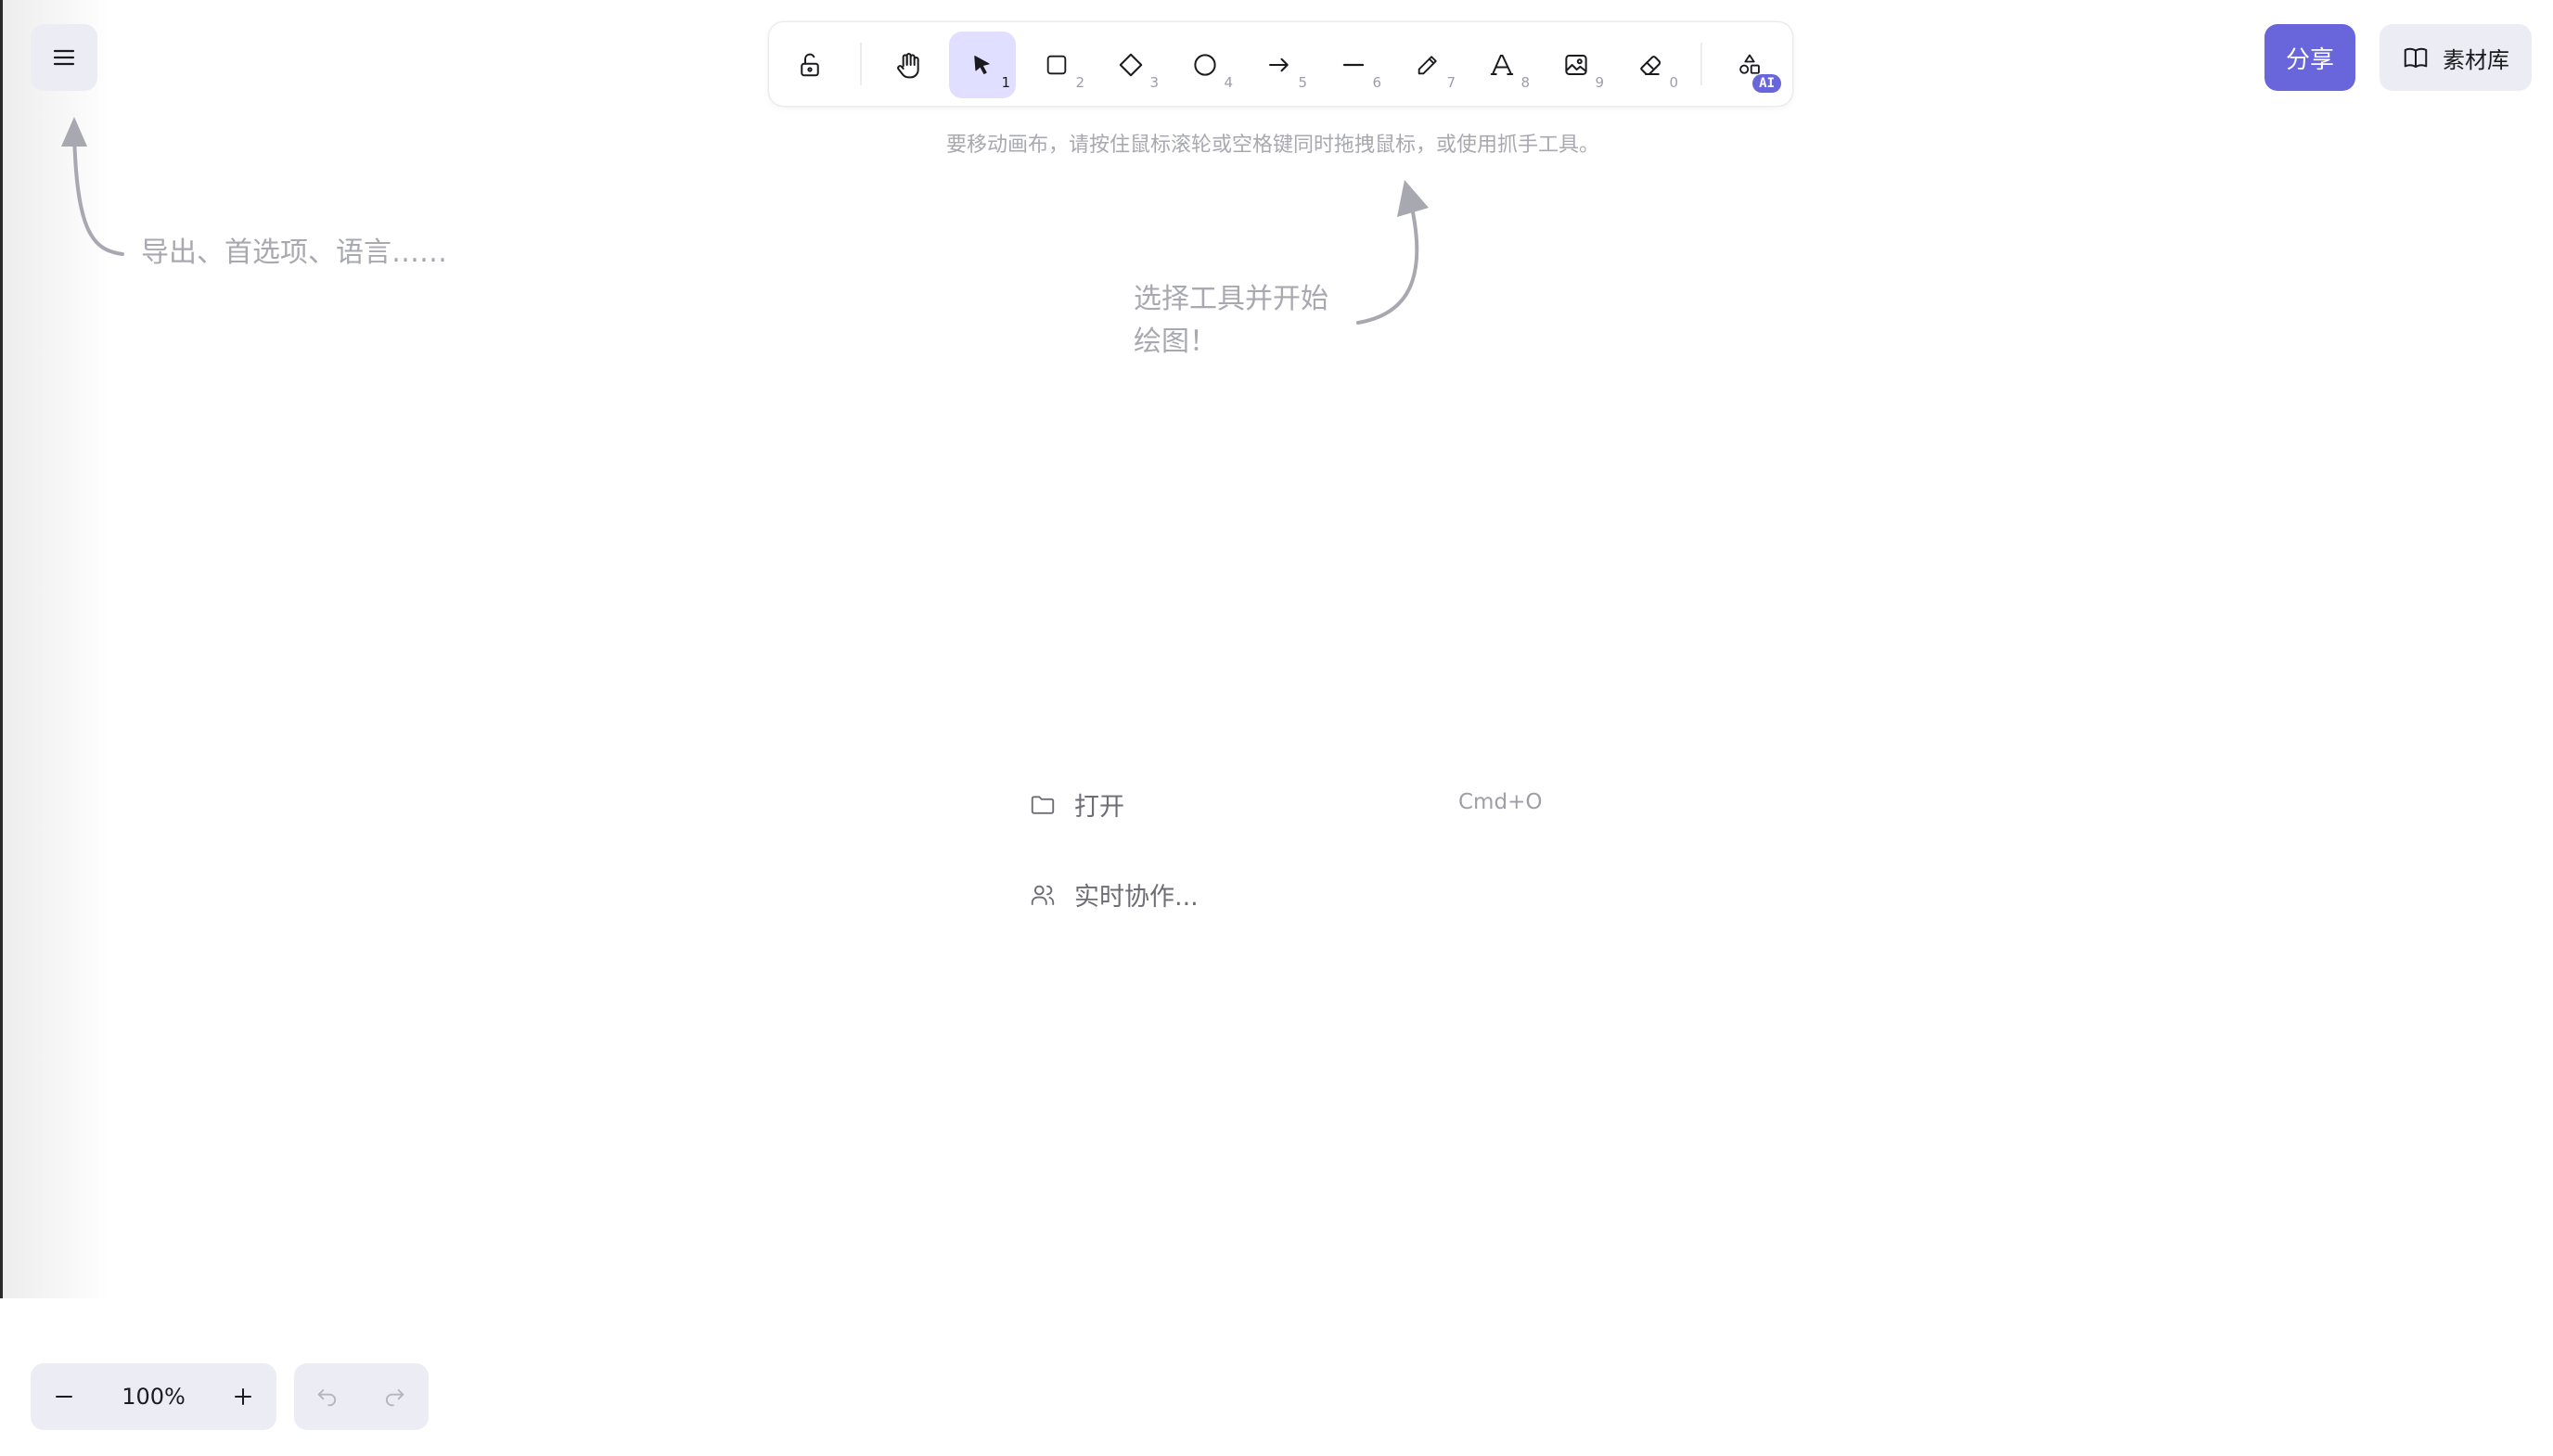  I want to click on undo-redo-controls, so click(361, 1396).